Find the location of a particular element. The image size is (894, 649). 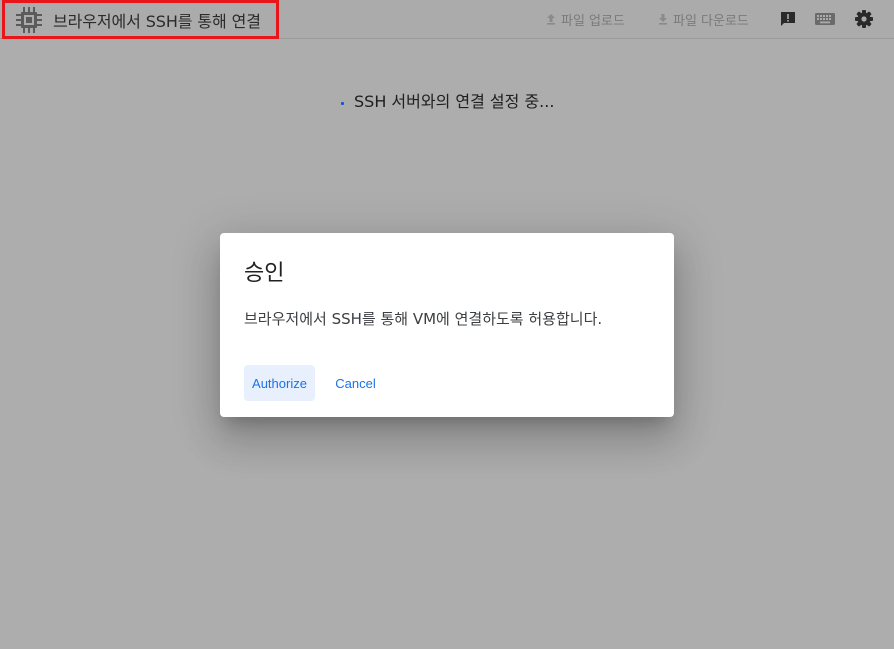

upload-icon is located at coordinates (551, 19).